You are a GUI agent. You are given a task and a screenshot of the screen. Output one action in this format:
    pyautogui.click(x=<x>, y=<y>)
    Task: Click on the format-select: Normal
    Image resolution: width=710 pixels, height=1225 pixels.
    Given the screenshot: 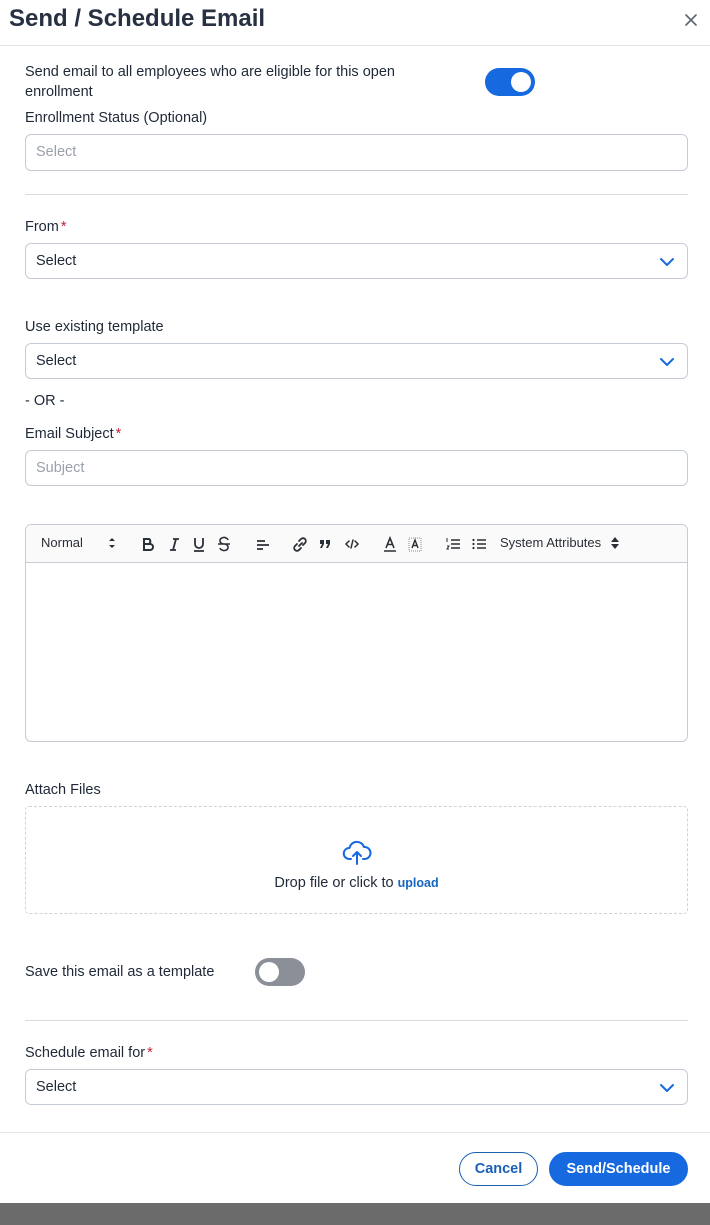 What is the action you would take?
    pyautogui.click(x=62, y=544)
    